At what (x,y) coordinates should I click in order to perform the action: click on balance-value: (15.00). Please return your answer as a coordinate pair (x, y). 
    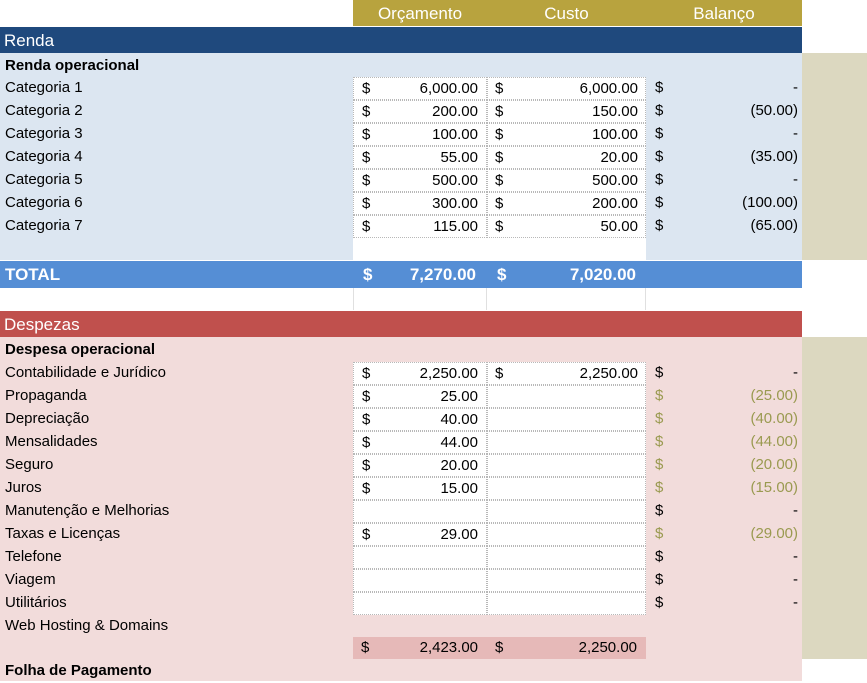
    Looking at the image, I should click on (739, 487).